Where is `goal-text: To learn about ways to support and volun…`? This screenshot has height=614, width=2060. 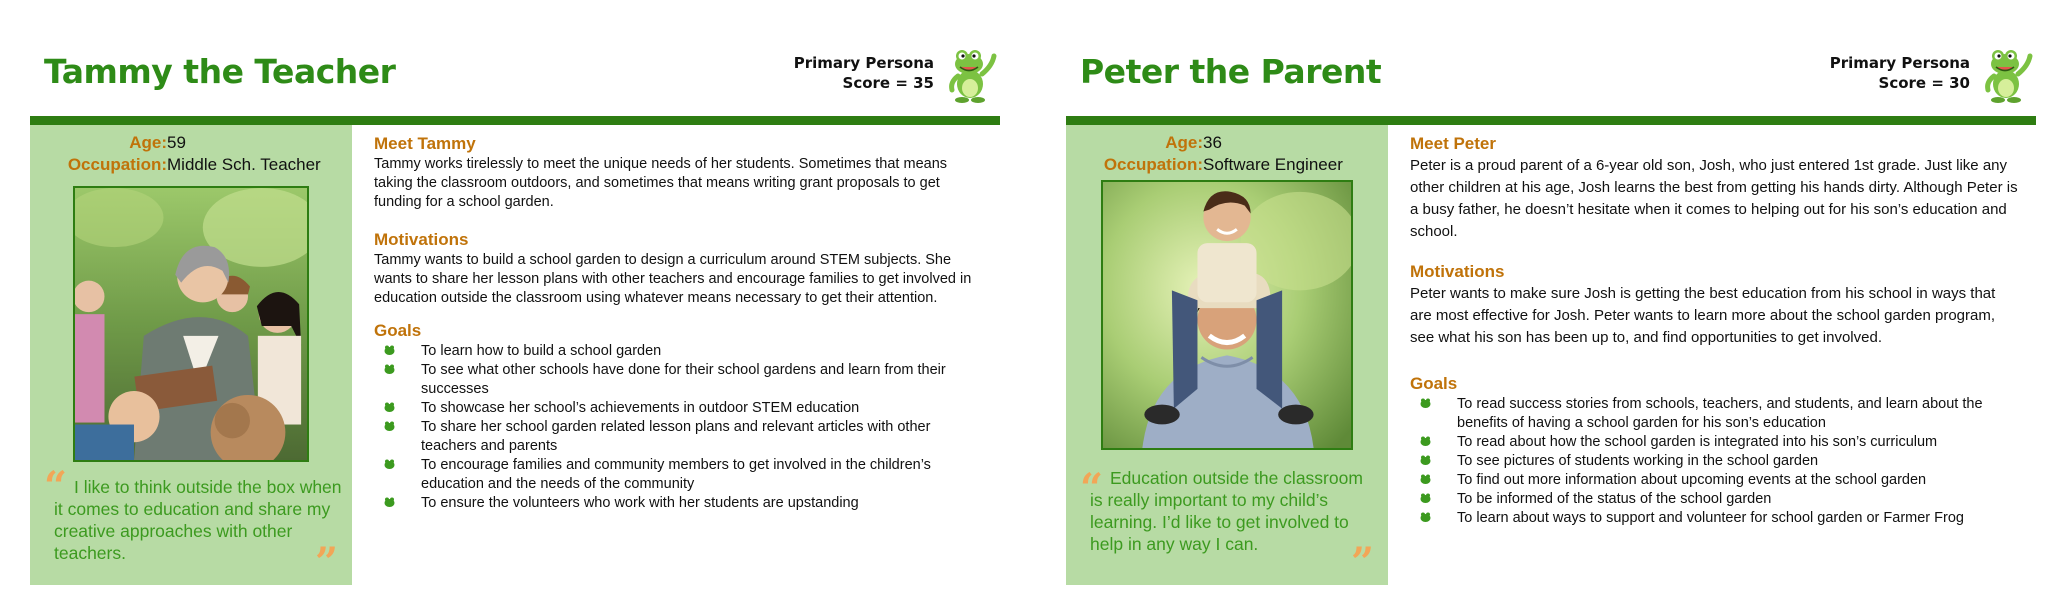
goal-text: To learn about ways to support and volun… is located at coordinates (1710, 518).